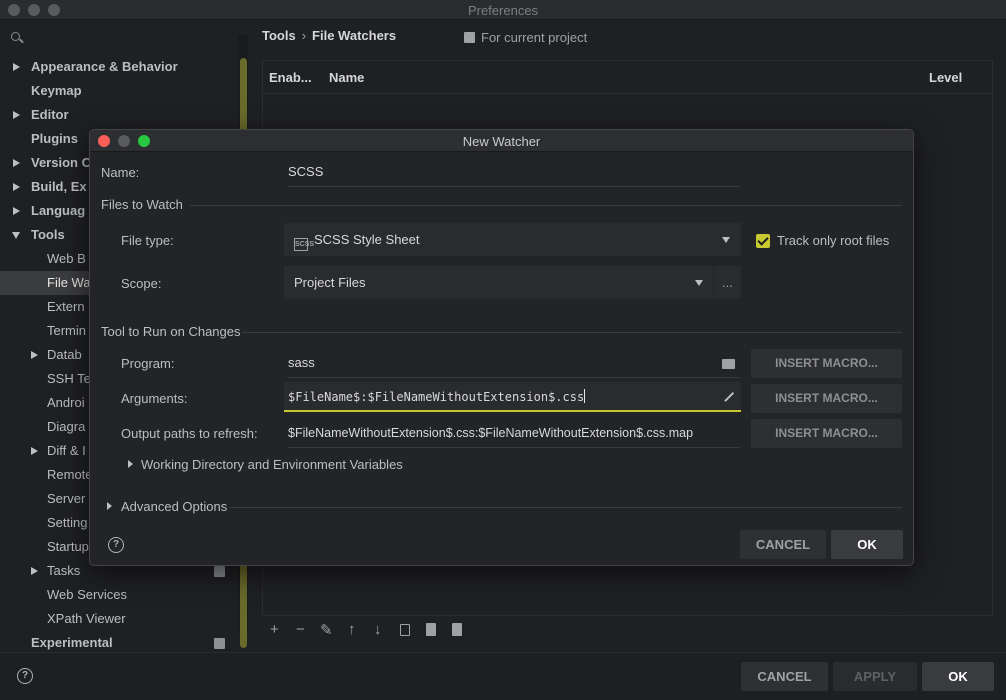 Image resolution: width=1006 pixels, height=700 pixels. I want to click on copy-icon, so click(405, 630).